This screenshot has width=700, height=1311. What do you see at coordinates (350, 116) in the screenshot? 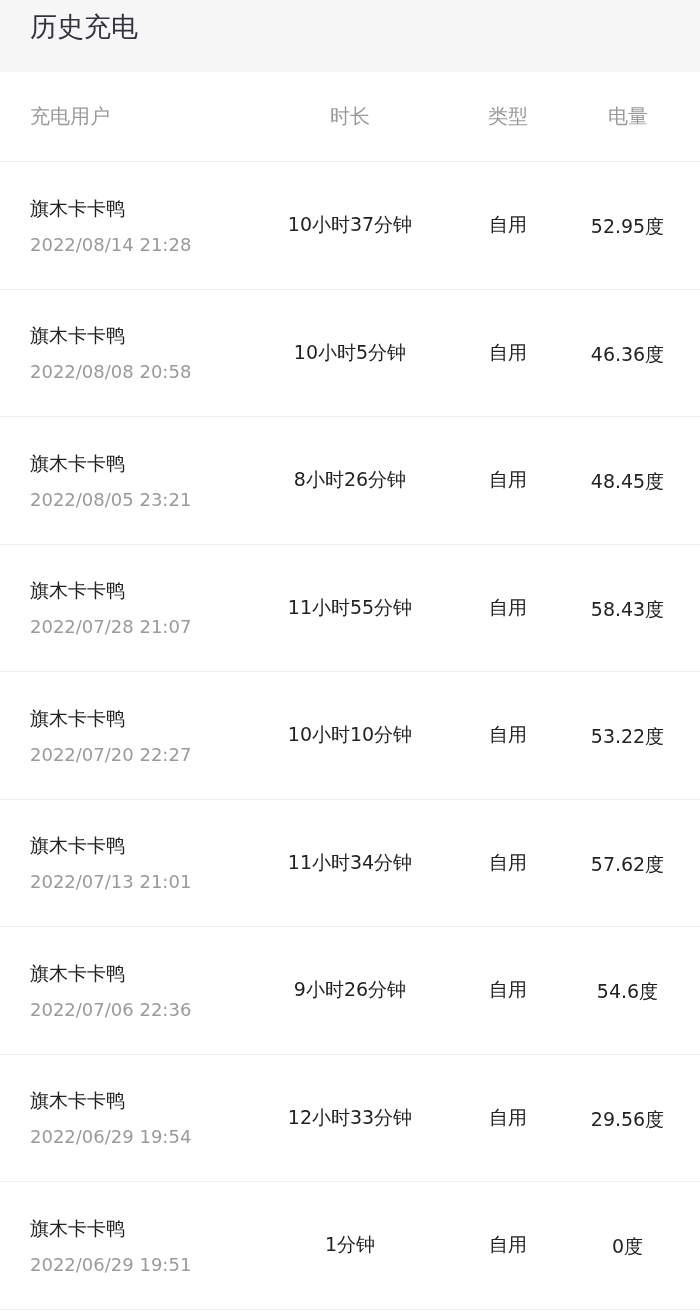
I see `column-header: 时长` at bounding box center [350, 116].